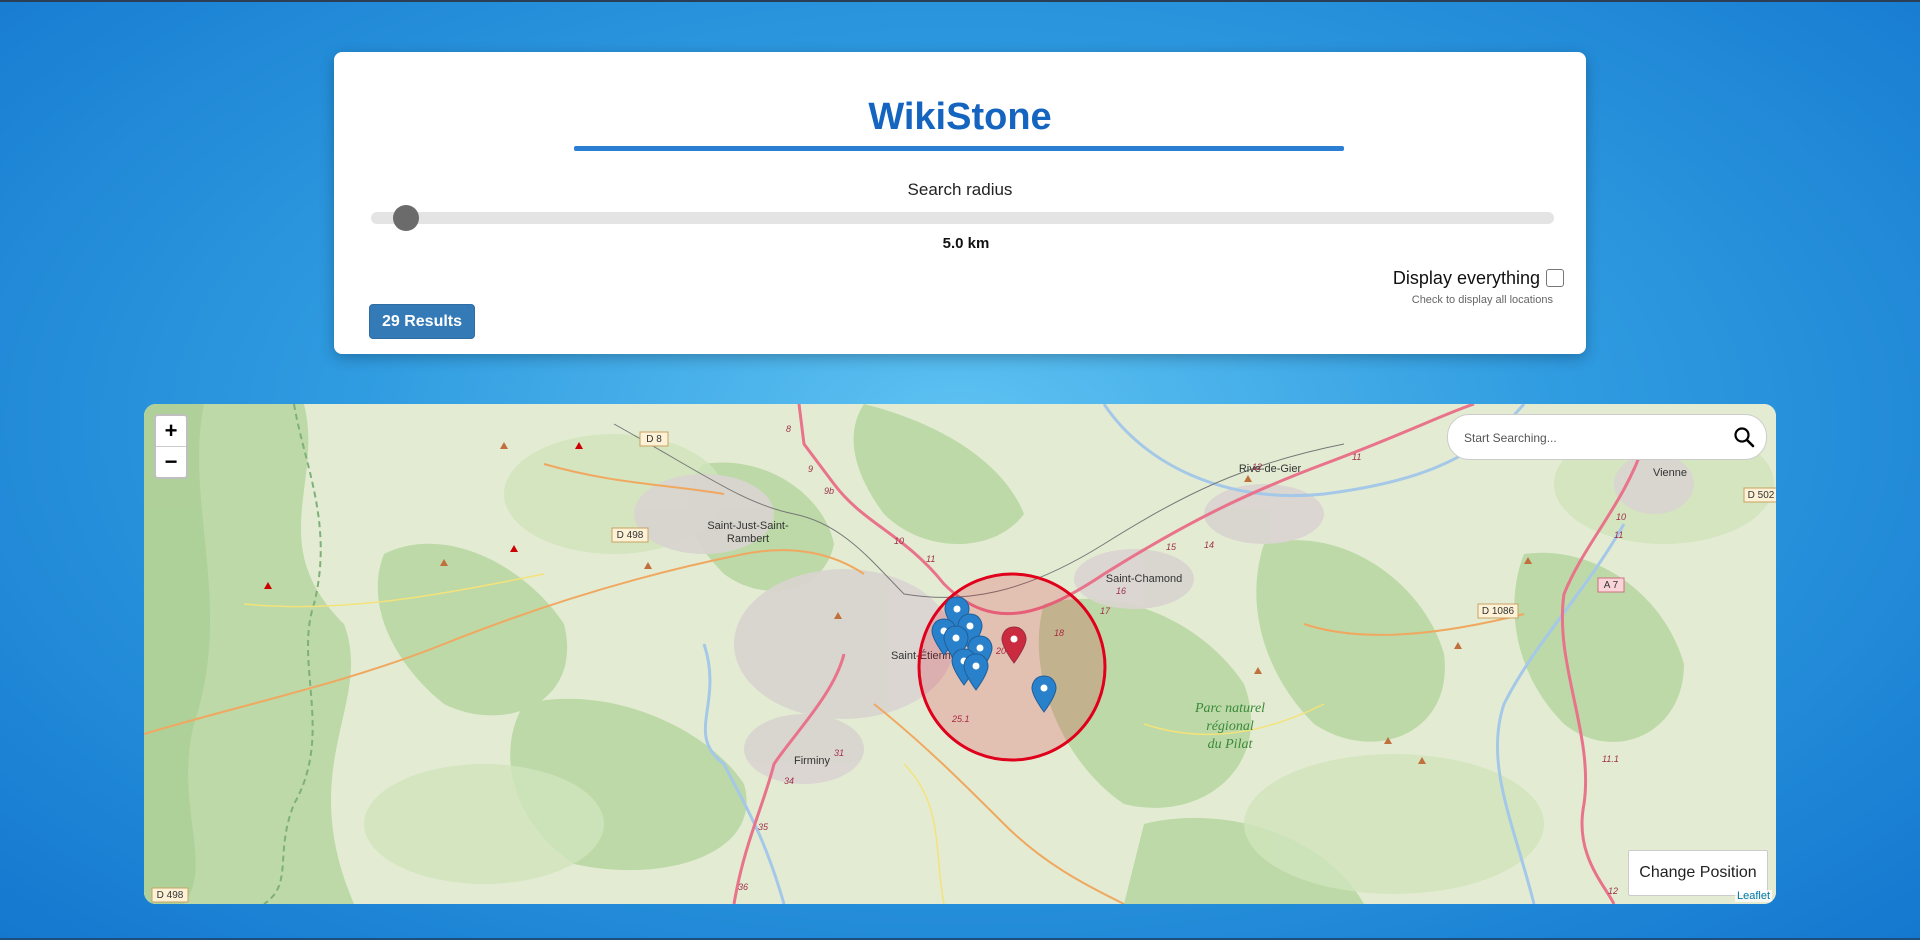 Image resolution: width=1920 pixels, height=940 pixels. What do you see at coordinates (960, 117) in the screenshot?
I see `page-title: WikiStone` at bounding box center [960, 117].